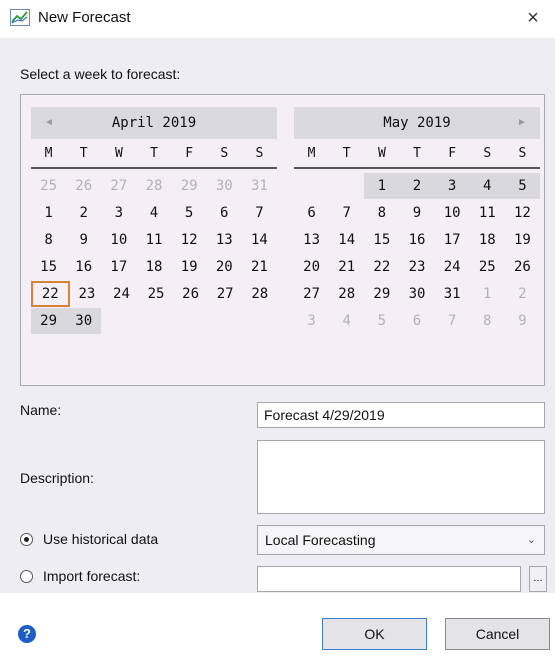 Image resolution: width=555 pixels, height=663 pixels. I want to click on week-row: 12345, so click(417, 186).